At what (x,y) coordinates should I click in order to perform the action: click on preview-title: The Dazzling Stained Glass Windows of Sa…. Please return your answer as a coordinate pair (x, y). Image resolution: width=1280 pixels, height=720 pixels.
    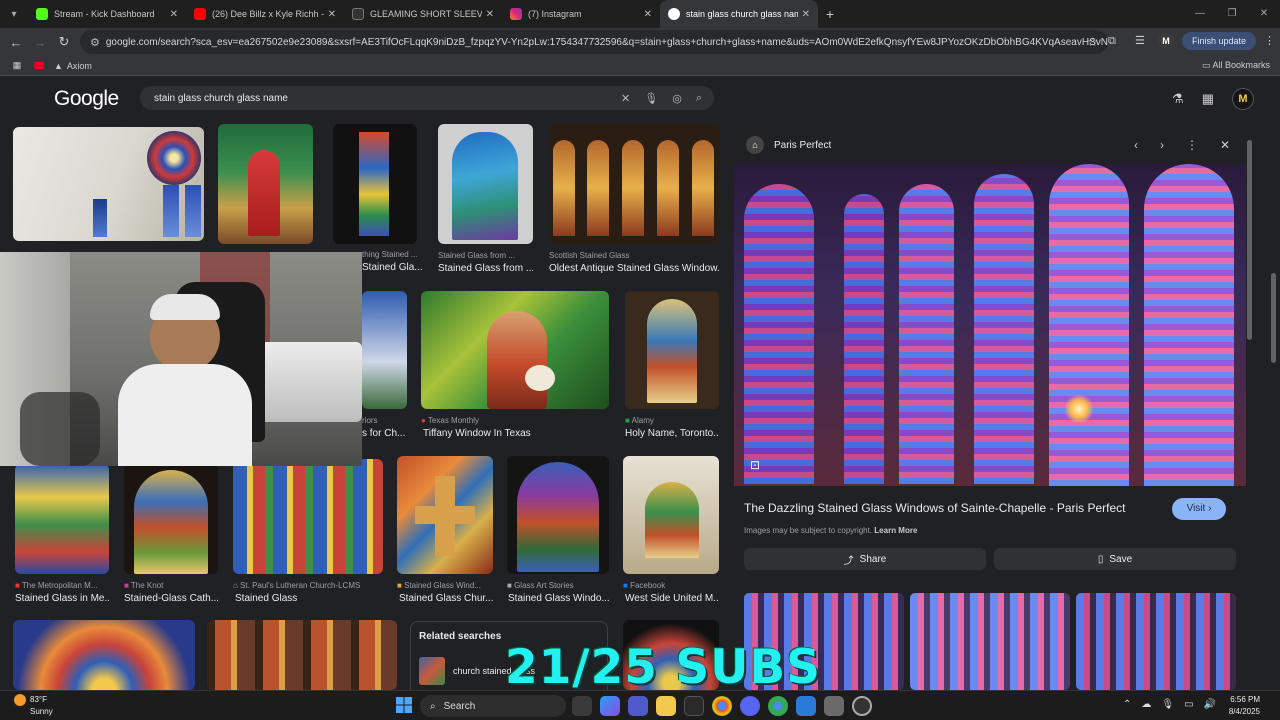
    Looking at the image, I should click on (935, 508).